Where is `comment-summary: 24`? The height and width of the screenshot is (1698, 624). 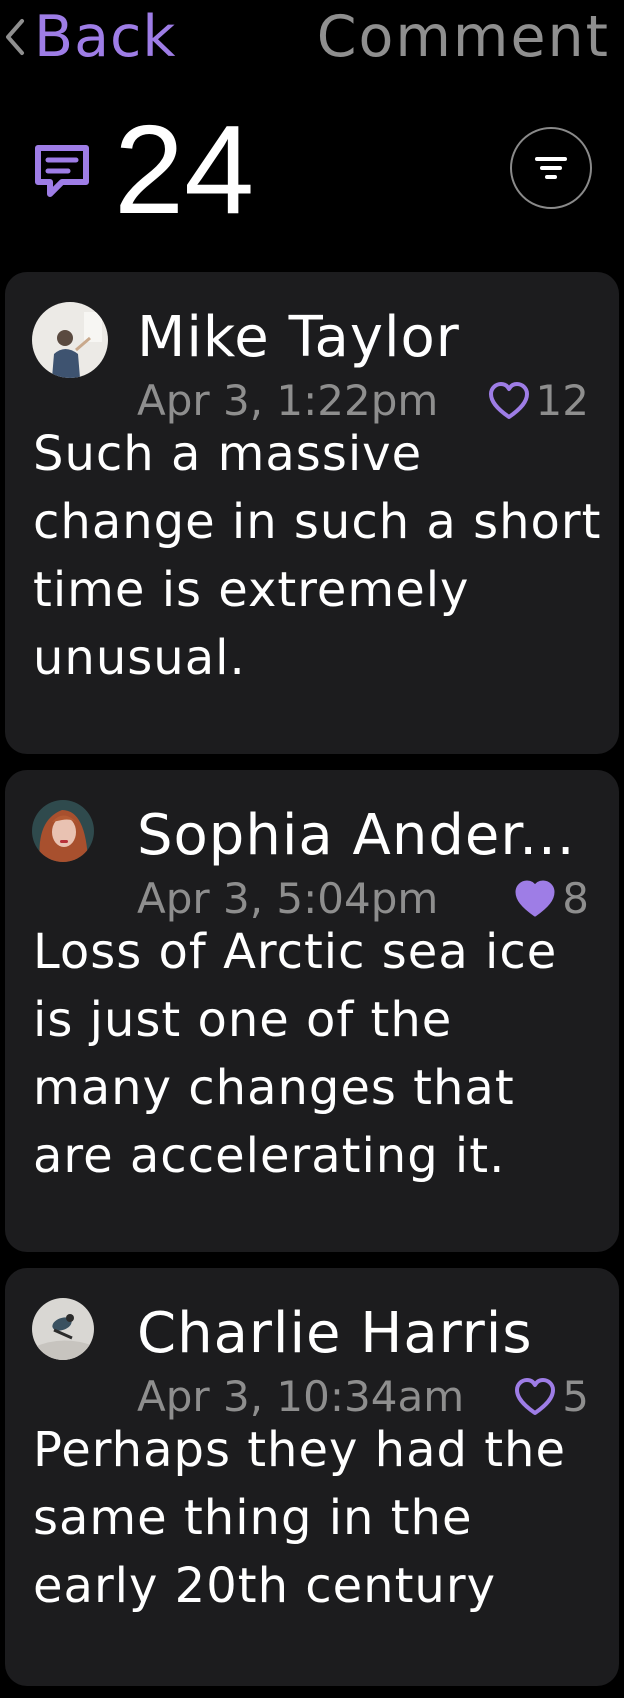
comment-summary: 24 is located at coordinates (312, 170).